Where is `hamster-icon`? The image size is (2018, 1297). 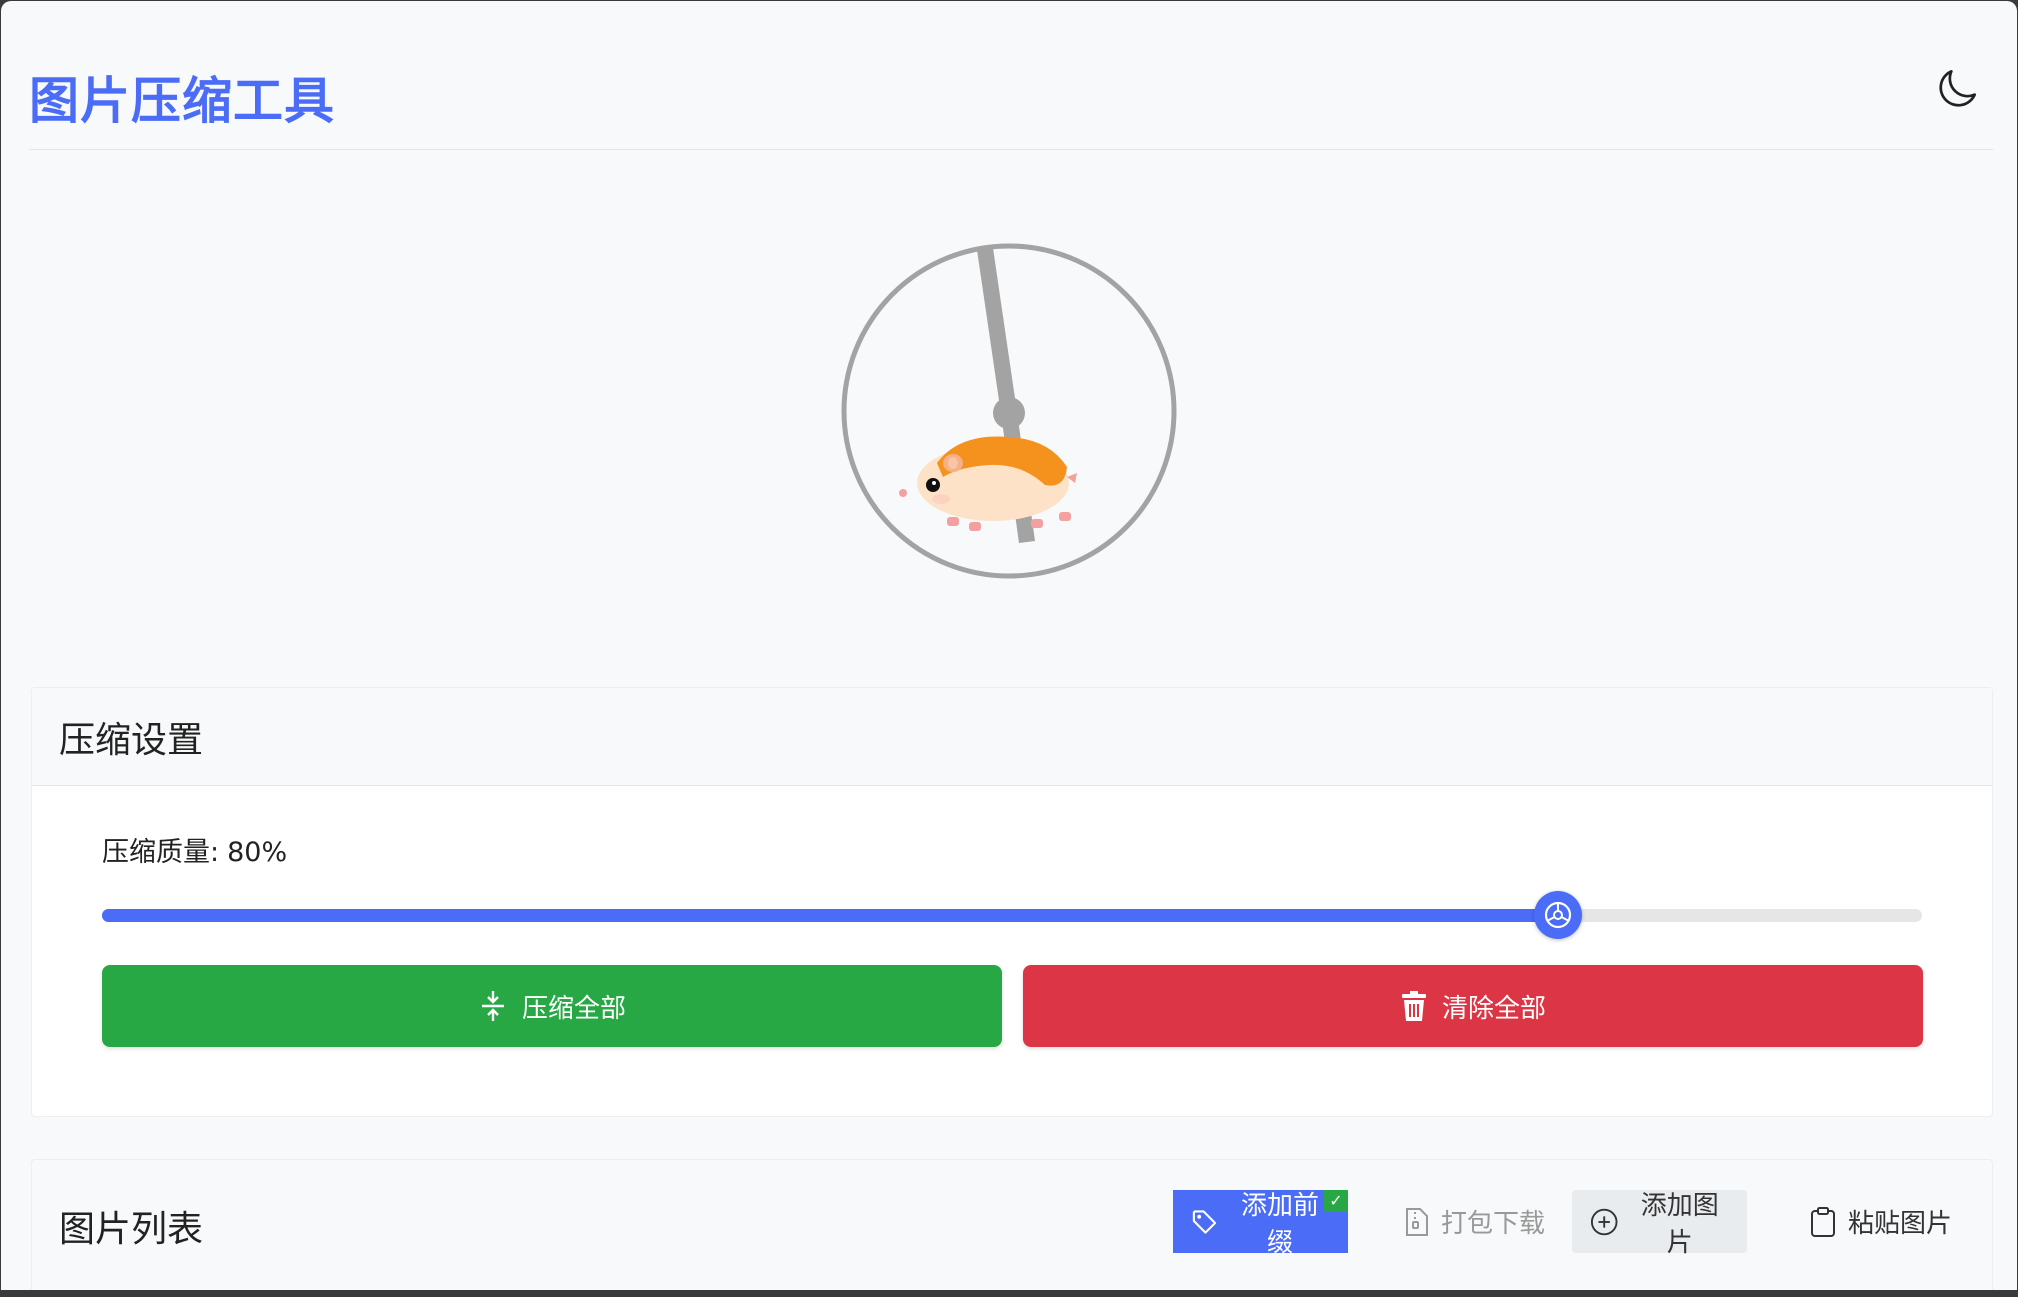
hamster-icon is located at coordinates (988, 483).